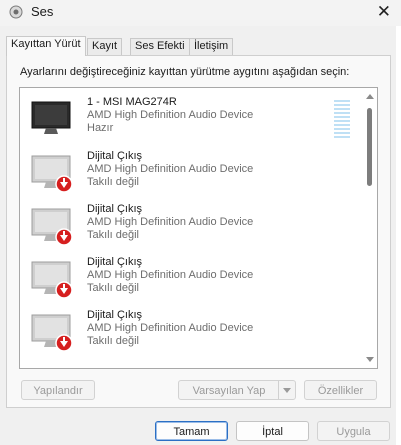  I want to click on close-icon: ✕, so click(384, 12).